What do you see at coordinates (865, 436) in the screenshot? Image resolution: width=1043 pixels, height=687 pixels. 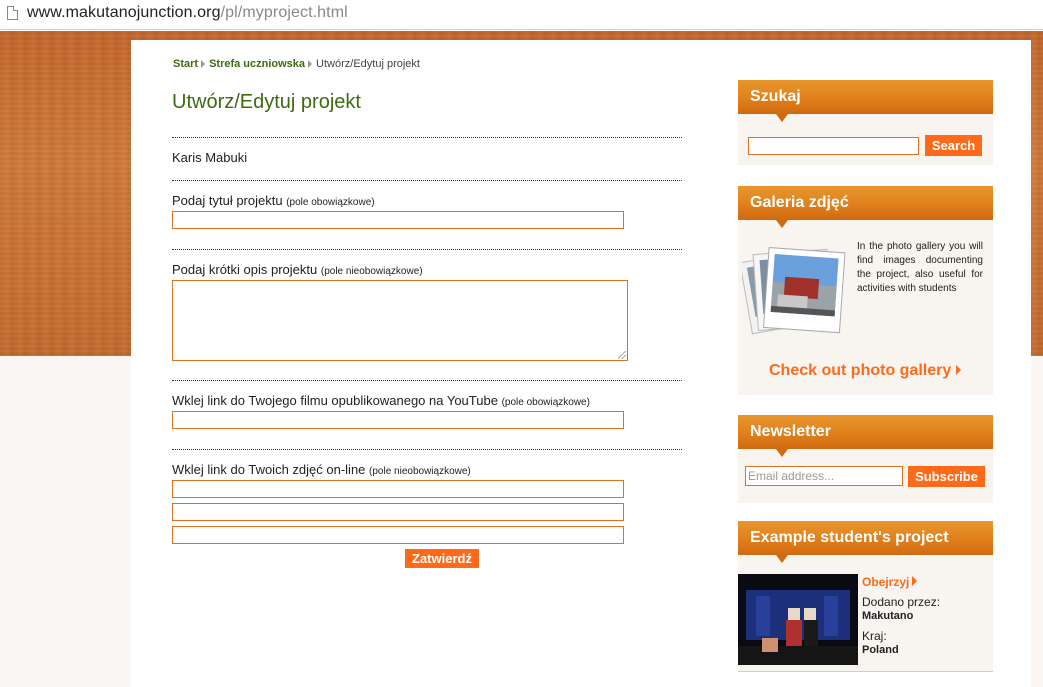 I see `newsletter-widget-heading: Newsletter` at bounding box center [865, 436].